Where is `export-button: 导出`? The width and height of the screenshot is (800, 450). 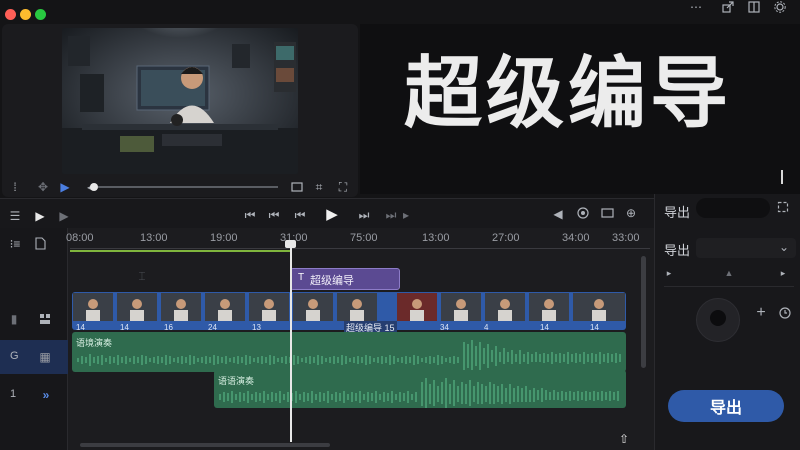
export-button: 导出 is located at coordinates (726, 406).